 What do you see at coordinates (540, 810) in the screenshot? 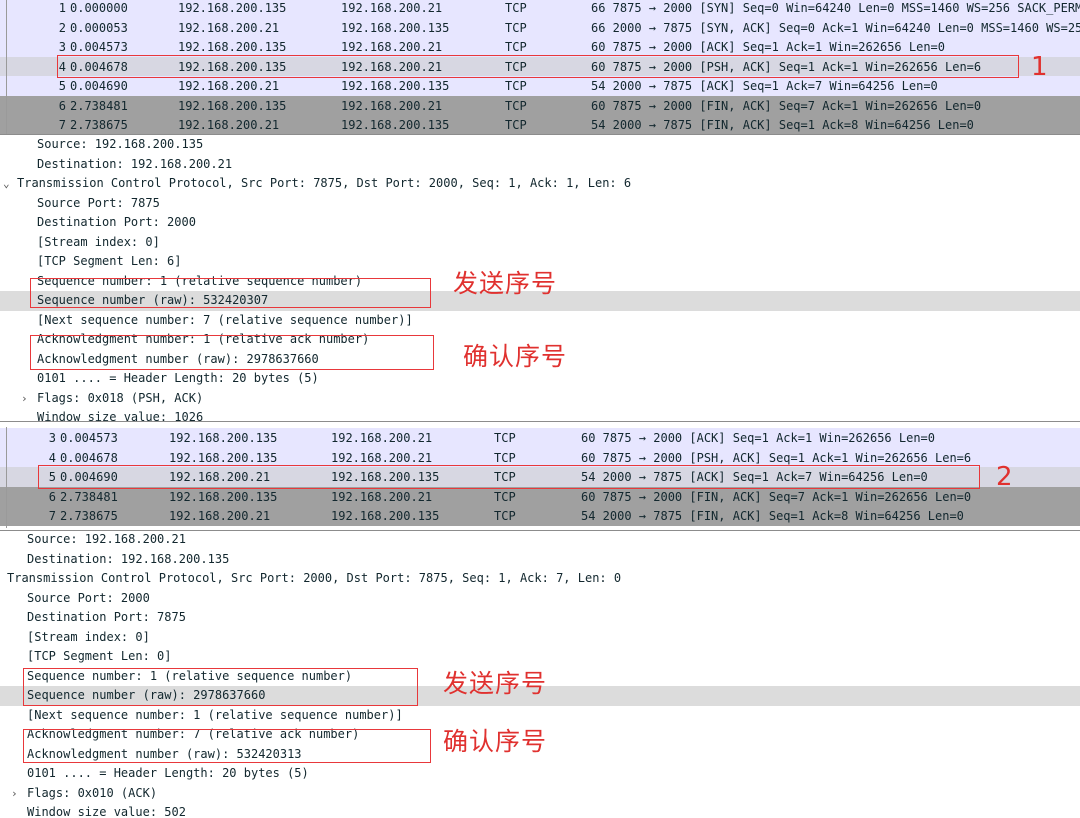
I see `detail-line: Window size value: 502` at bounding box center [540, 810].